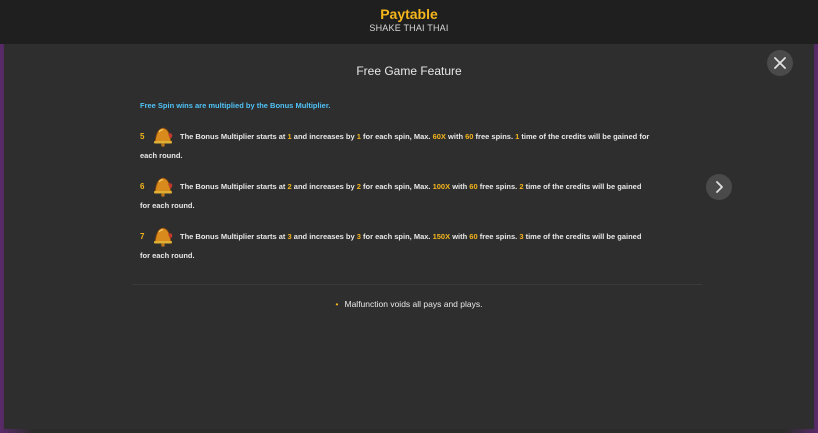 The width and height of the screenshot is (818, 433). Describe the element at coordinates (142, 236) in the screenshot. I see `symbol-count: 7` at that location.